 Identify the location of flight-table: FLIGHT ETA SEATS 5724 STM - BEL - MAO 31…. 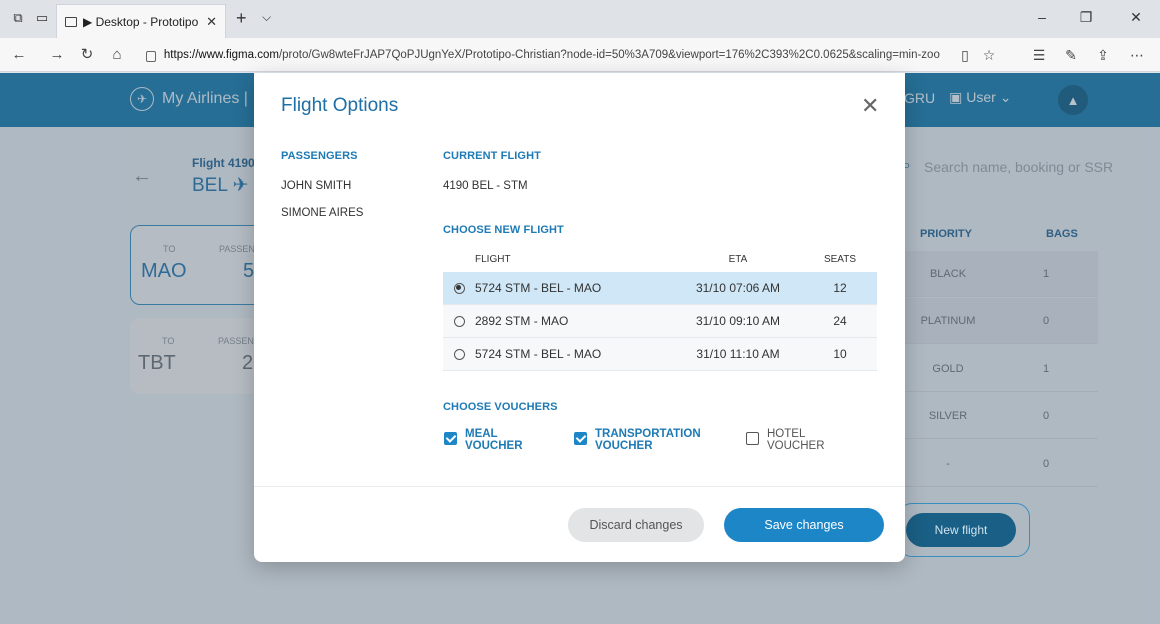
(660, 308).